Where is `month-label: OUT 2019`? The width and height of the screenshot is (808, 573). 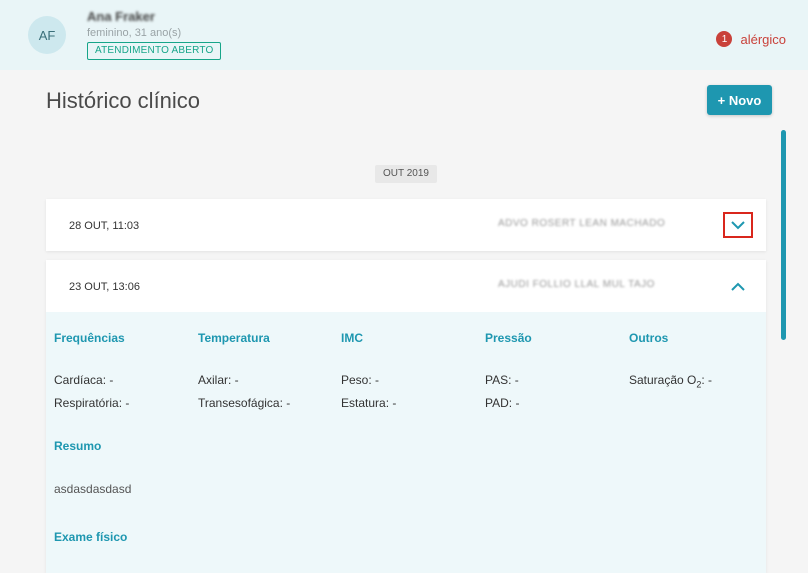
month-label: OUT 2019 is located at coordinates (406, 174).